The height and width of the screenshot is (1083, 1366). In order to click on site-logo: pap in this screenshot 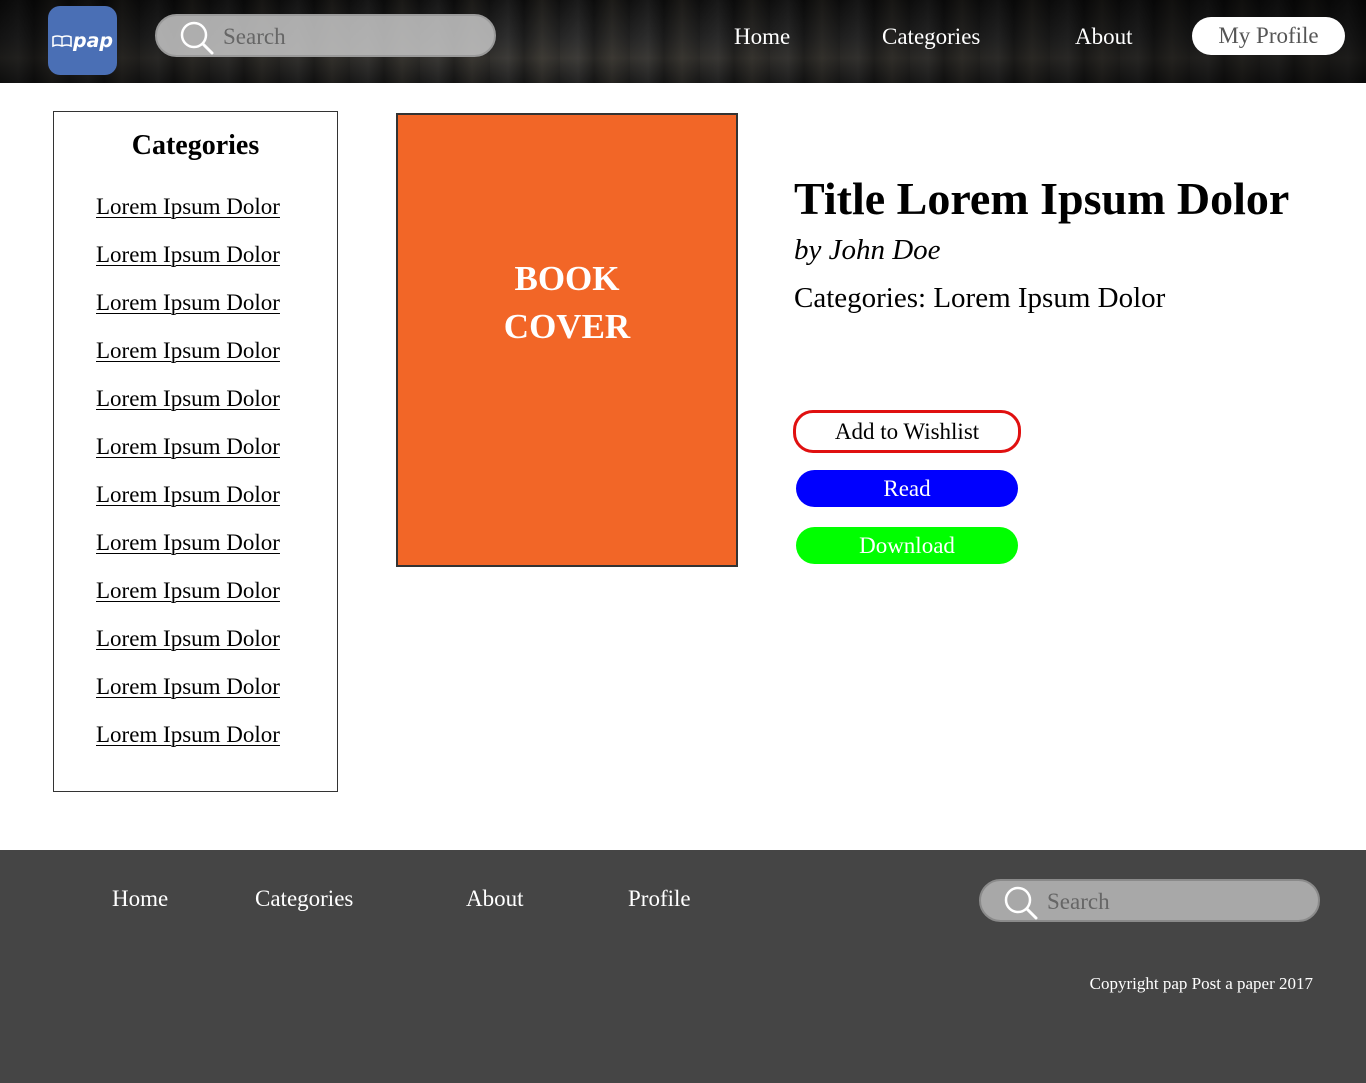, I will do `click(82, 40)`.